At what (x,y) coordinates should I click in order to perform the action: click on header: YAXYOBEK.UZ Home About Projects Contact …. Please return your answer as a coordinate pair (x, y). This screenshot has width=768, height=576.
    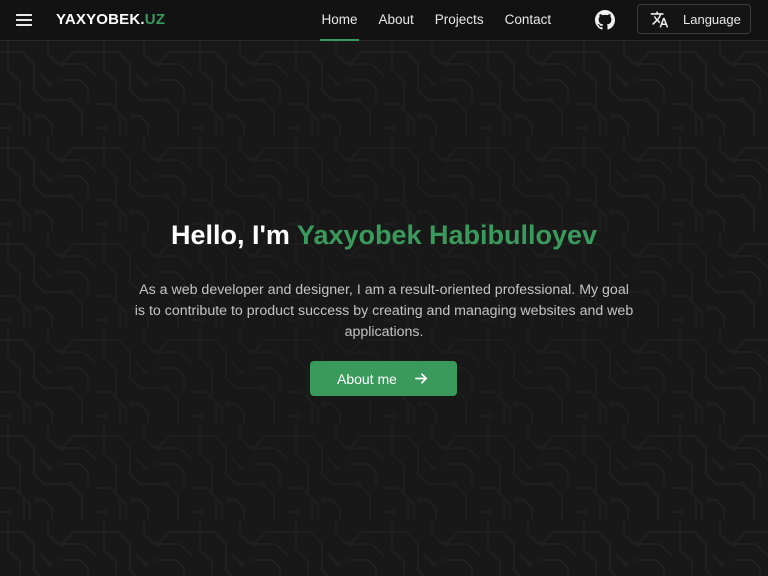
    Looking at the image, I should click on (384, 20).